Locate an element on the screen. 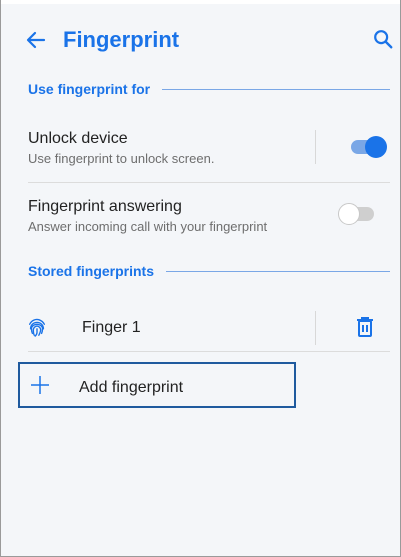 Image resolution: width=401 pixels, height=557 pixels. fingerprint-name: Finger 1 is located at coordinates (111, 327).